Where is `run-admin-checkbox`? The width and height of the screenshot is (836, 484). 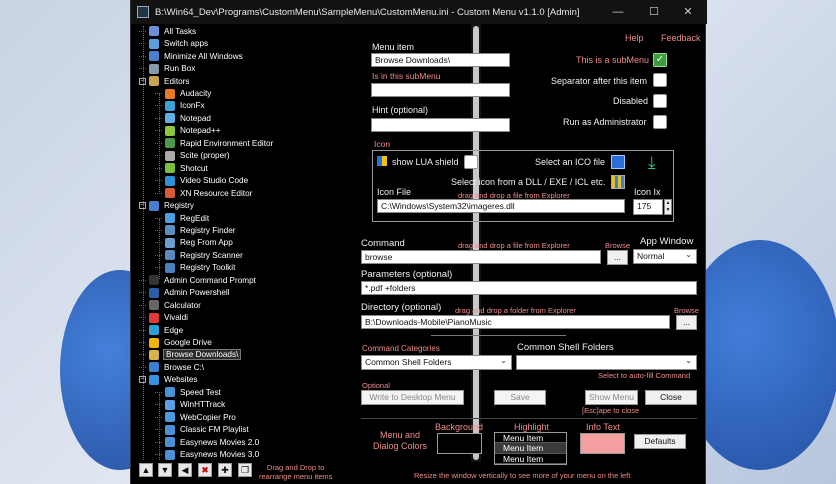 run-admin-checkbox is located at coordinates (660, 122).